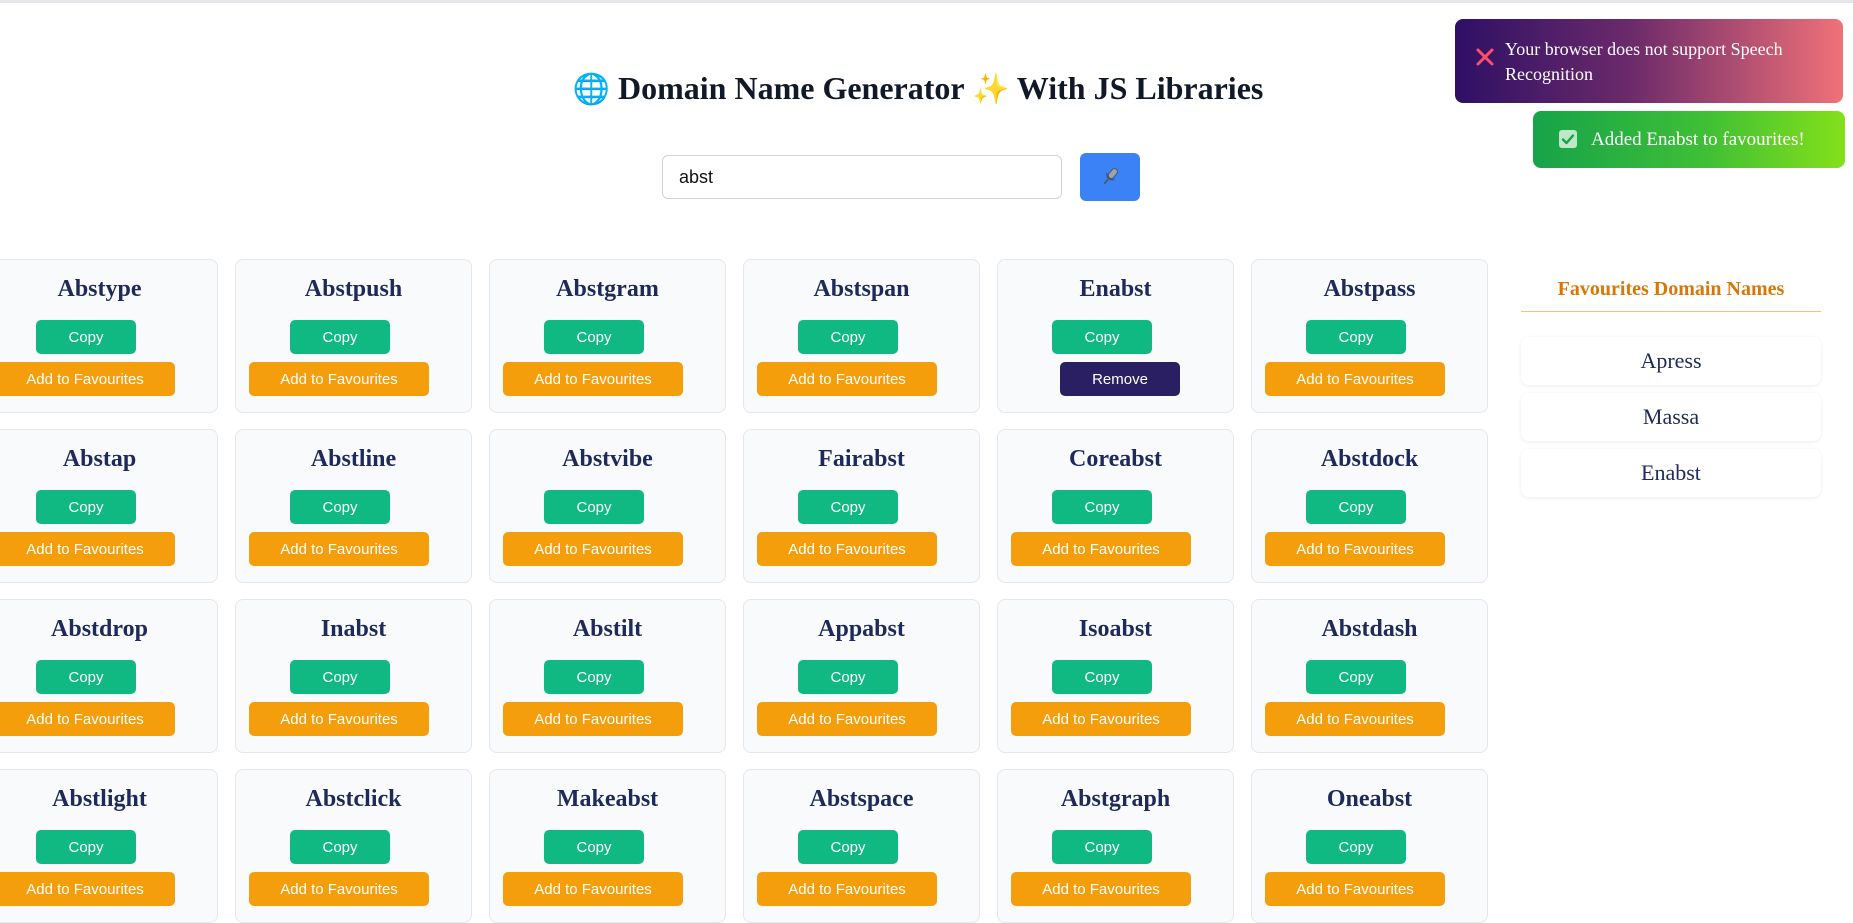 This screenshot has height=923, width=1853. I want to click on voice-search-button, so click(1110, 177).